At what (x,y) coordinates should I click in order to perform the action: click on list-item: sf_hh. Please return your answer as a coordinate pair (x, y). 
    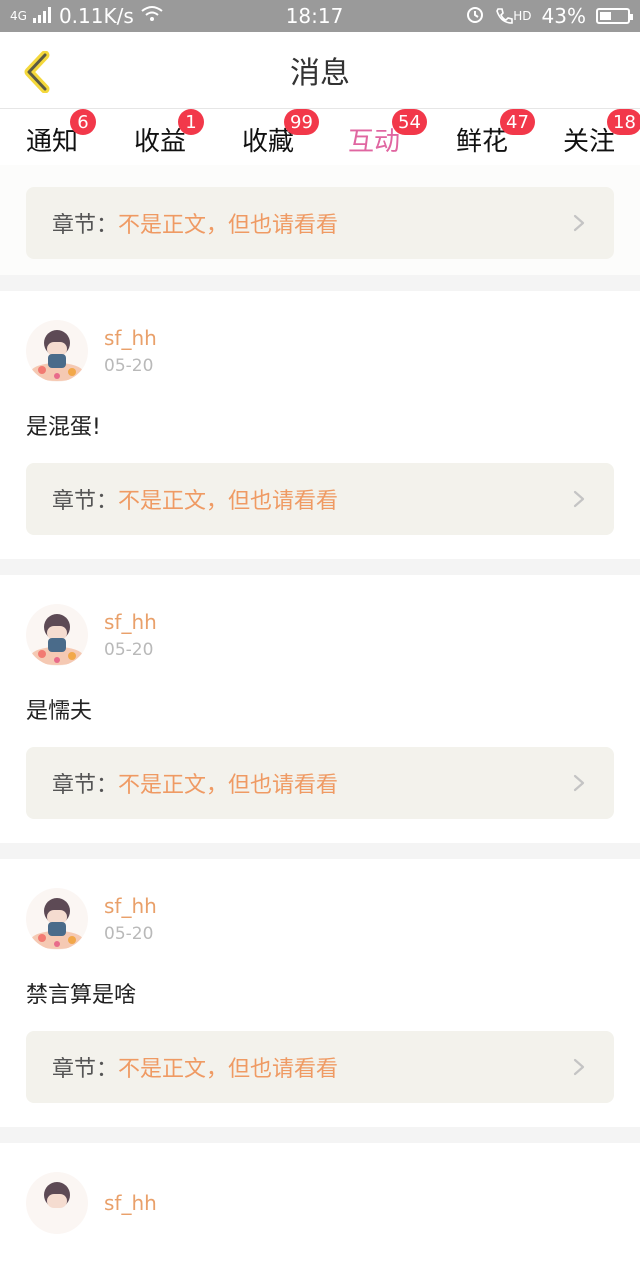
    Looking at the image, I should click on (320, 1205).